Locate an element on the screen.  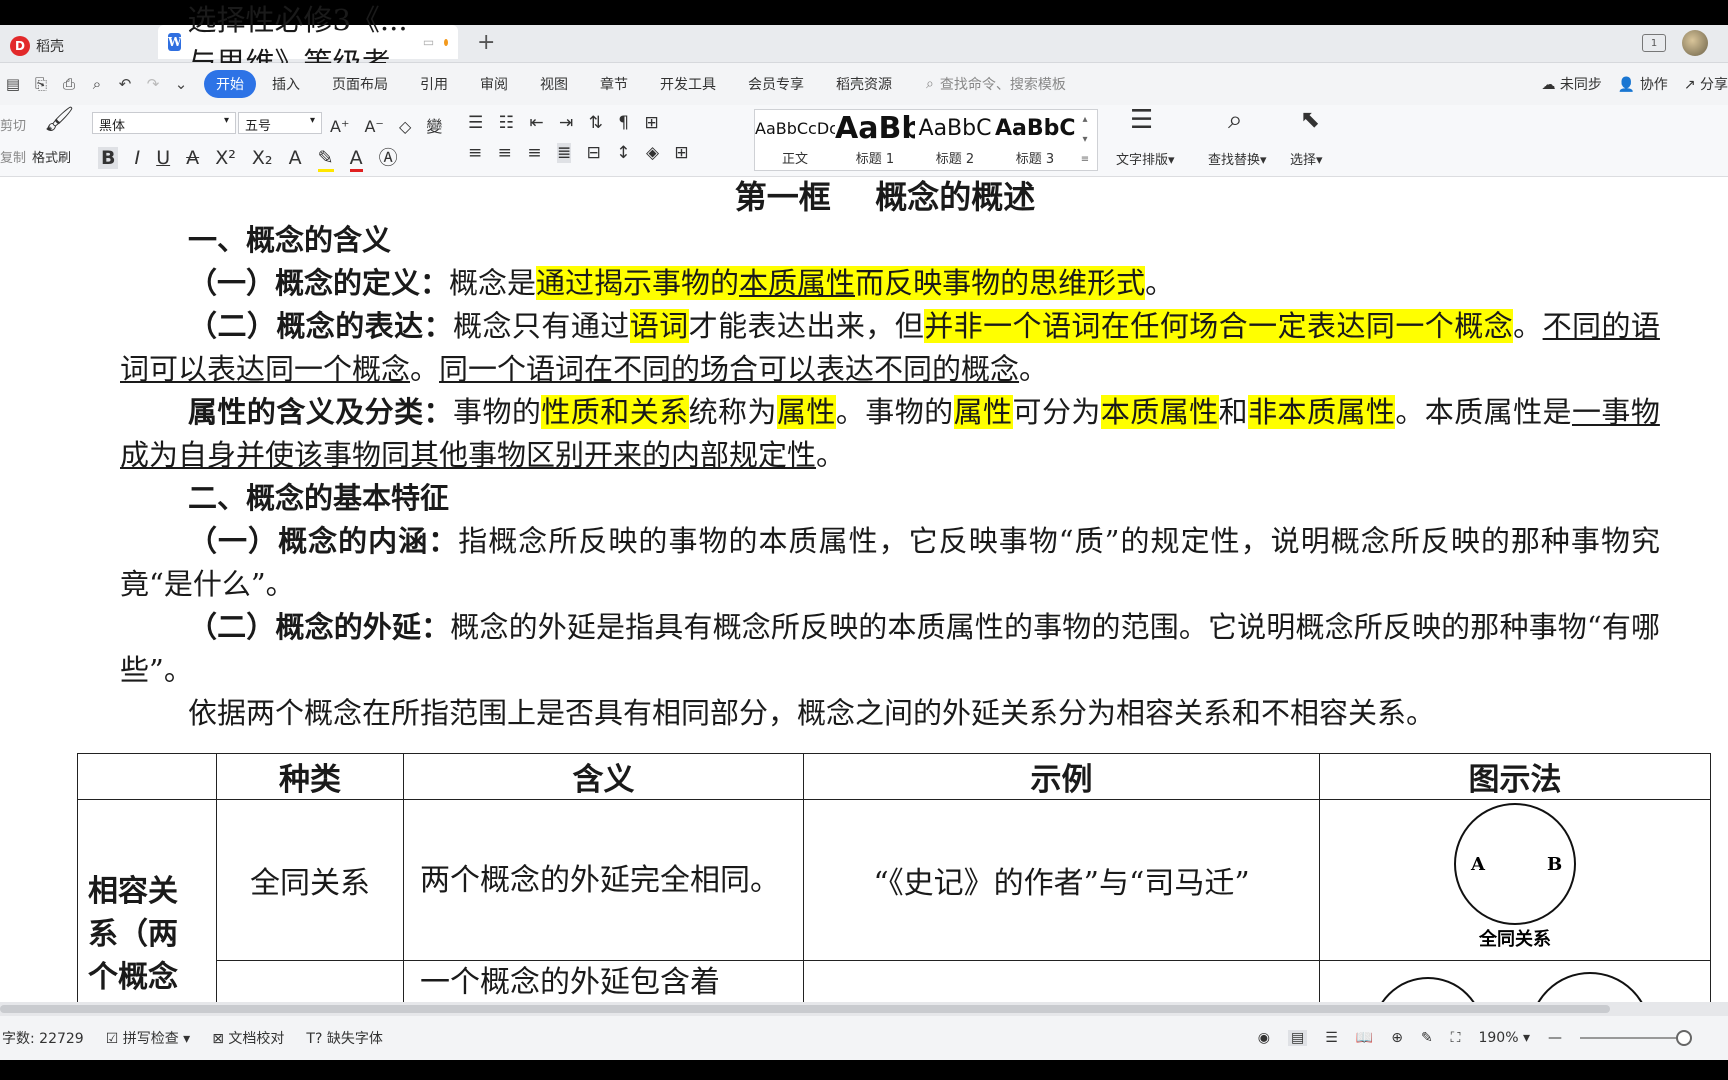
increase-indent-icon: ⇥ is located at coordinates (566, 123).